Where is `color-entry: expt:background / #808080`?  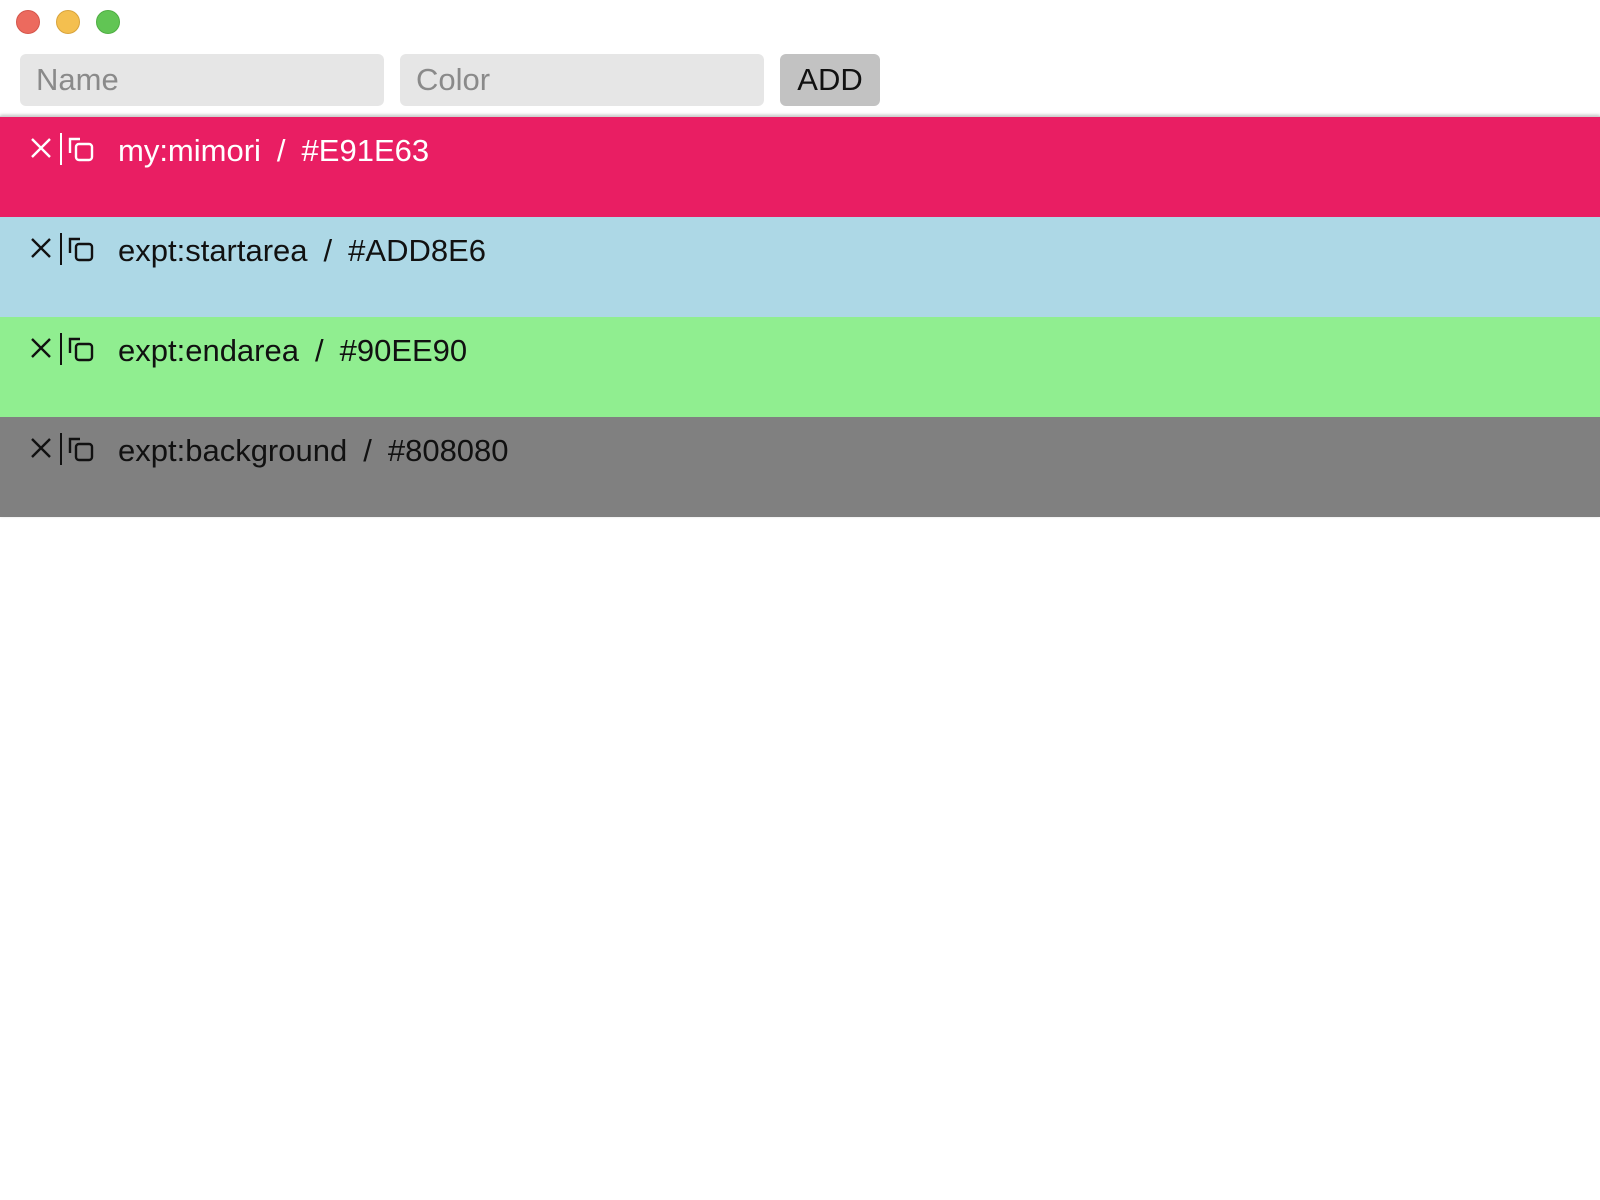
color-entry: expt:background / #808080 is located at coordinates (800, 467).